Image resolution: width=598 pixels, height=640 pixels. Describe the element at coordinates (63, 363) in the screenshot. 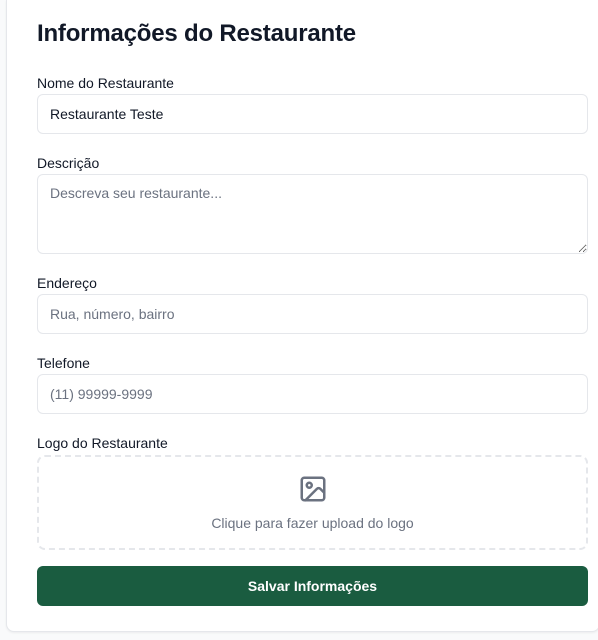

I see `phone-label: Telefone` at that location.